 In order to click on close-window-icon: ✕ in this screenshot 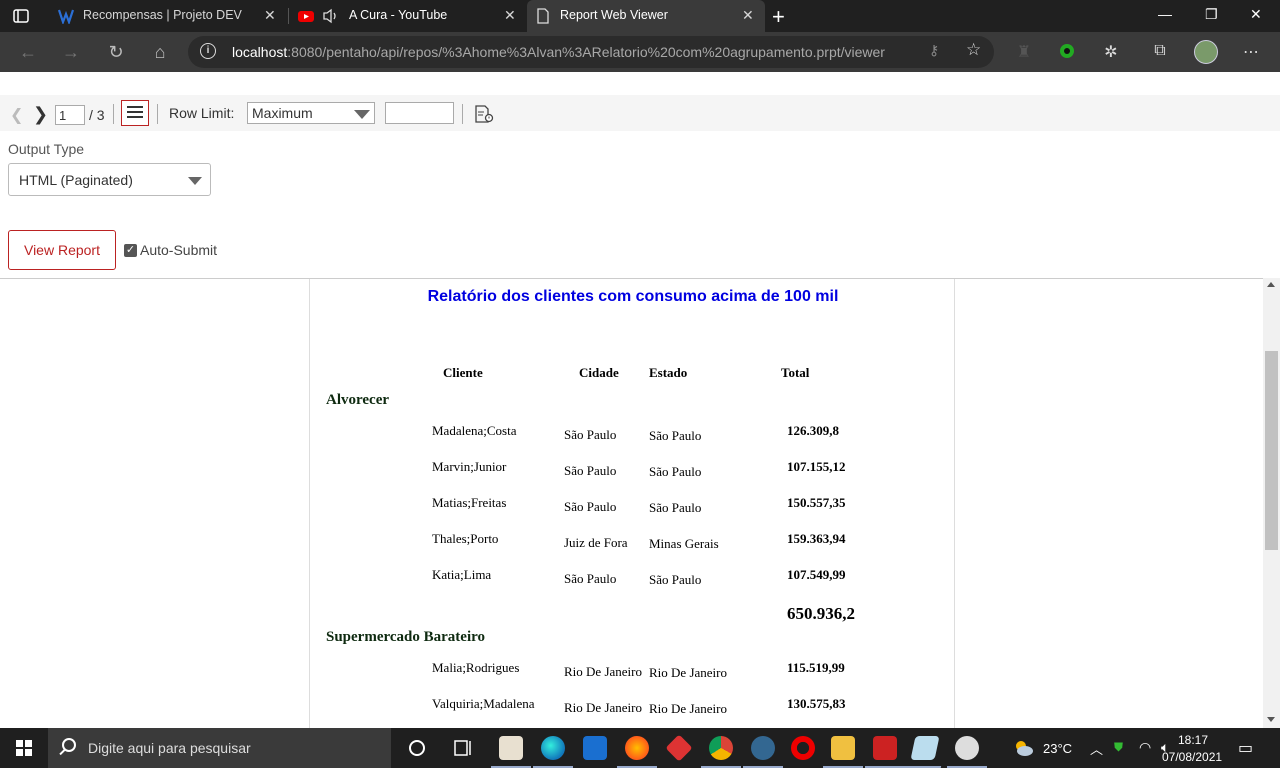, I will do `click(1256, 14)`.